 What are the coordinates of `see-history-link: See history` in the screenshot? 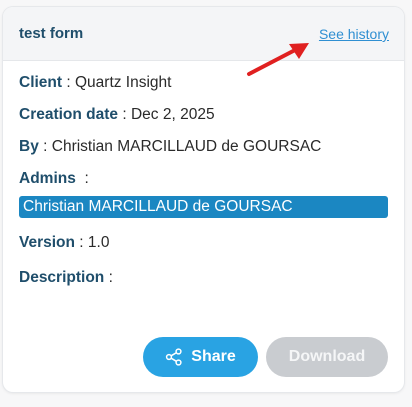 It's located at (354, 34).